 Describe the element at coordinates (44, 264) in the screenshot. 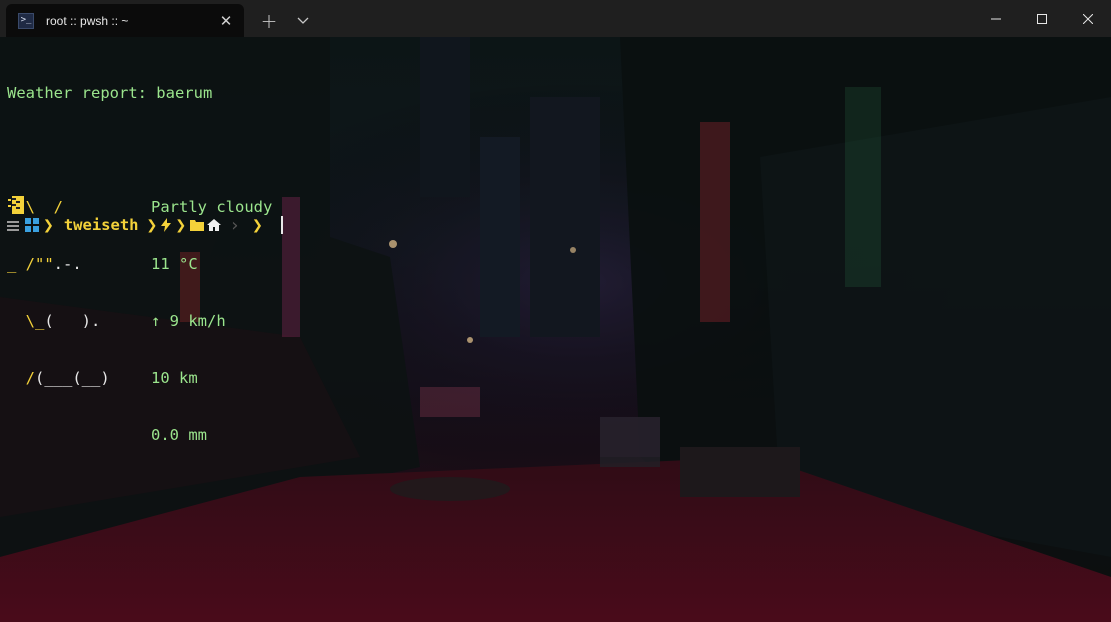

I see `weather-art-line: _ /"".-.` at that location.